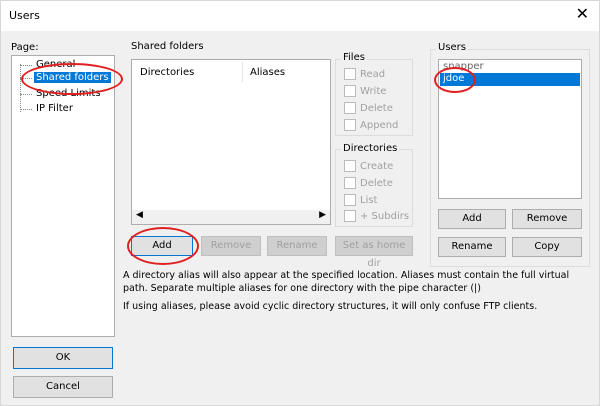  Describe the element at coordinates (24, 15) in the screenshot. I see `window-title: Users` at that location.